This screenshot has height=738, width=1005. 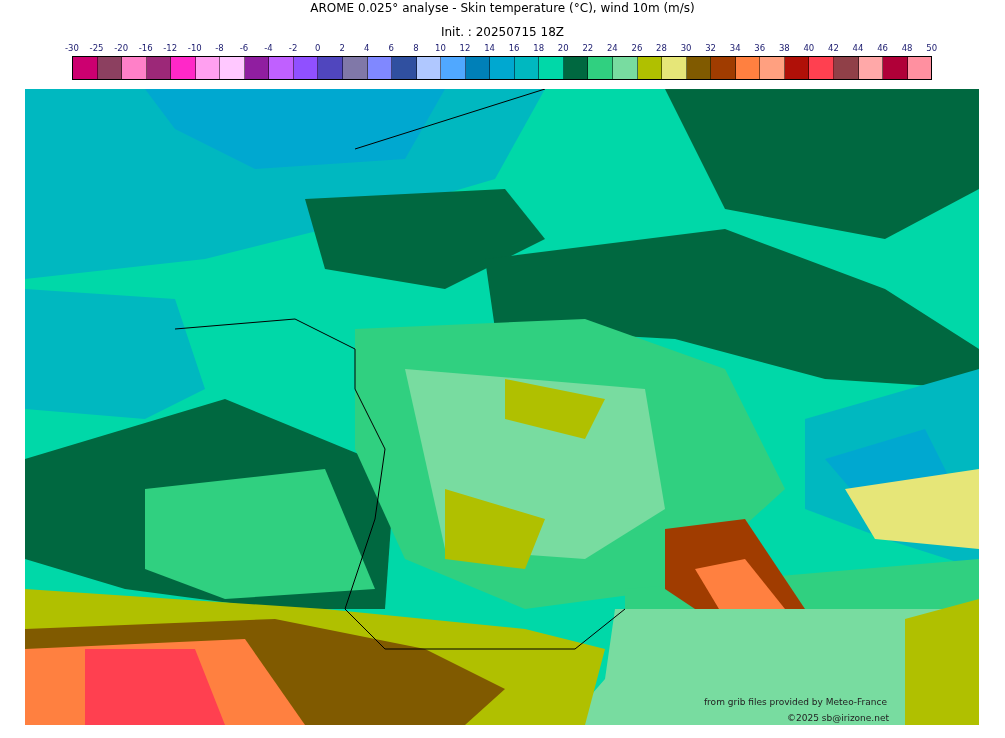 I want to click on scale-tick-label: 0, so click(x=317, y=48).